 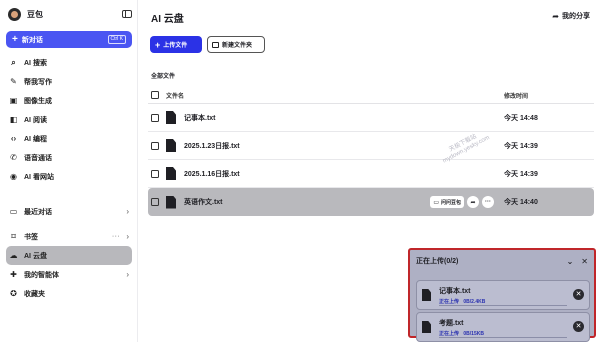 I want to click on new-chat-label: 新对话, so click(x=32, y=40).